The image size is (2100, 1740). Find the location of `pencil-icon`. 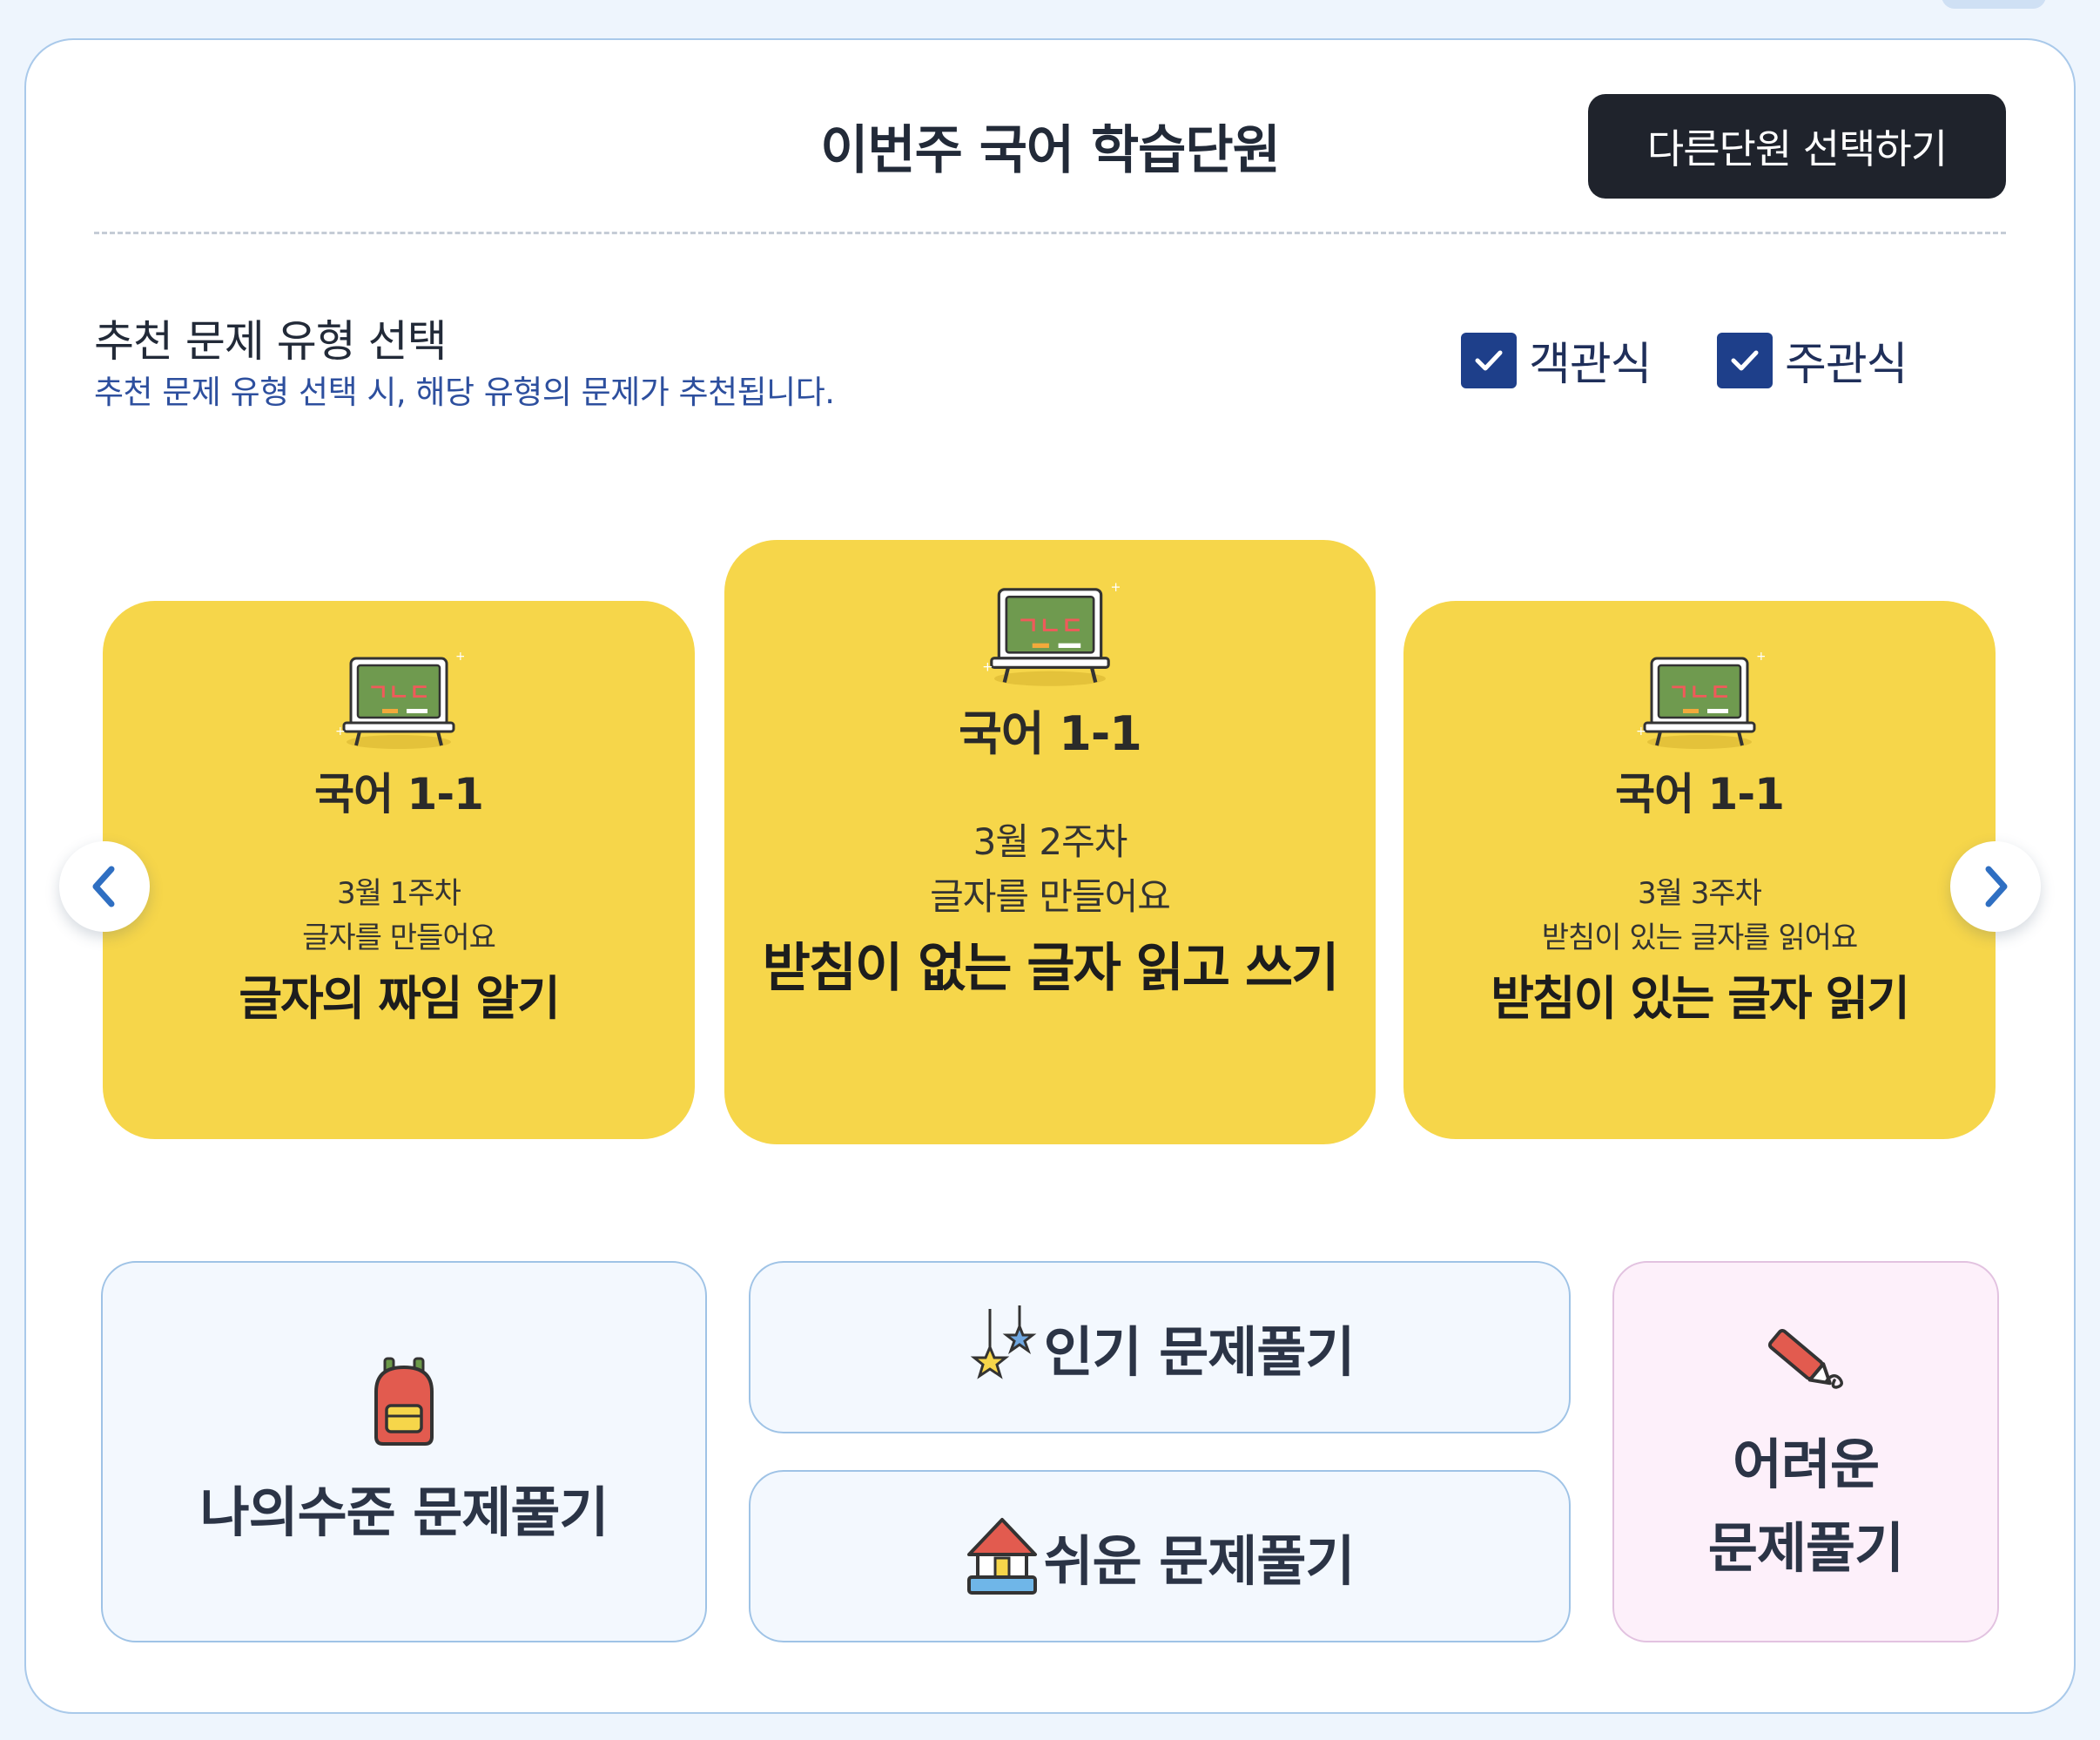

pencil-icon is located at coordinates (1805, 1358).